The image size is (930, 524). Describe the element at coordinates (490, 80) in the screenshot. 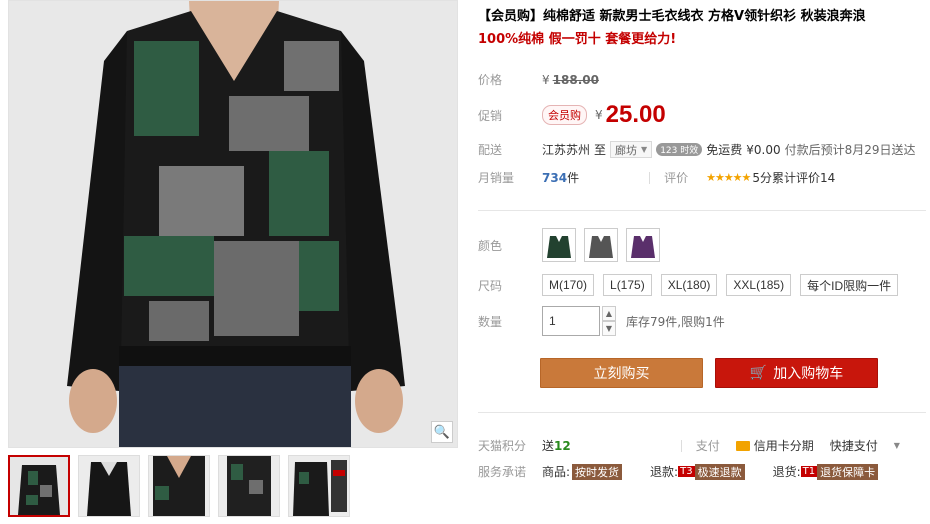

I see `price-label: 价格` at that location.